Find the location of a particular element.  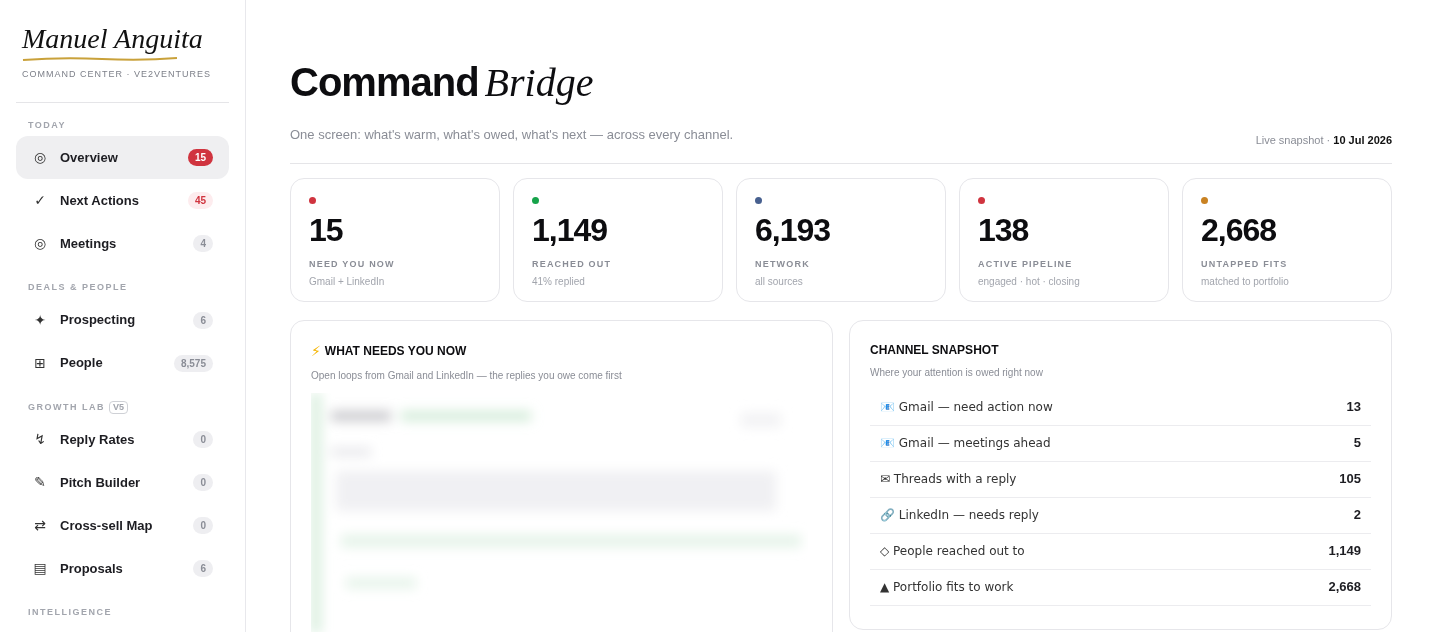

nav-icon: ⇄ is located at coordinates (40, 525).